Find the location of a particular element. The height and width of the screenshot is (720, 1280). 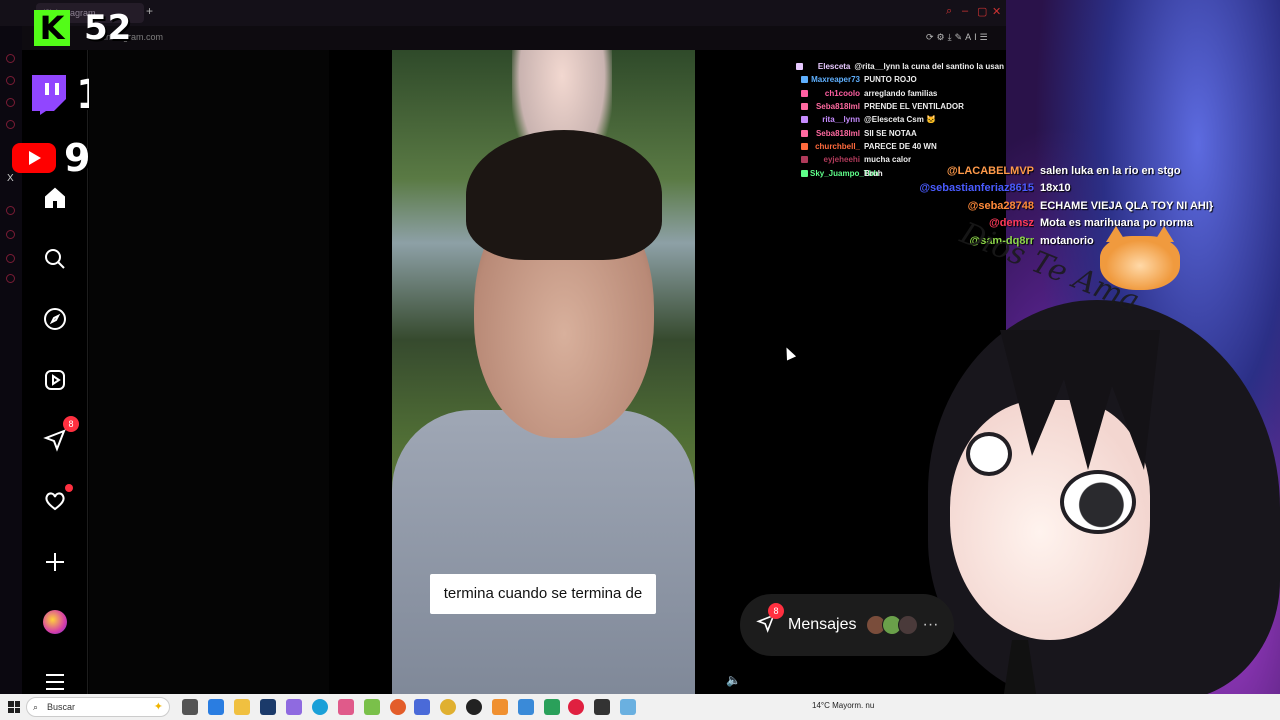

chat-message: @demsz Mota es marihuana po norma is located at coordinates (1090, 224).